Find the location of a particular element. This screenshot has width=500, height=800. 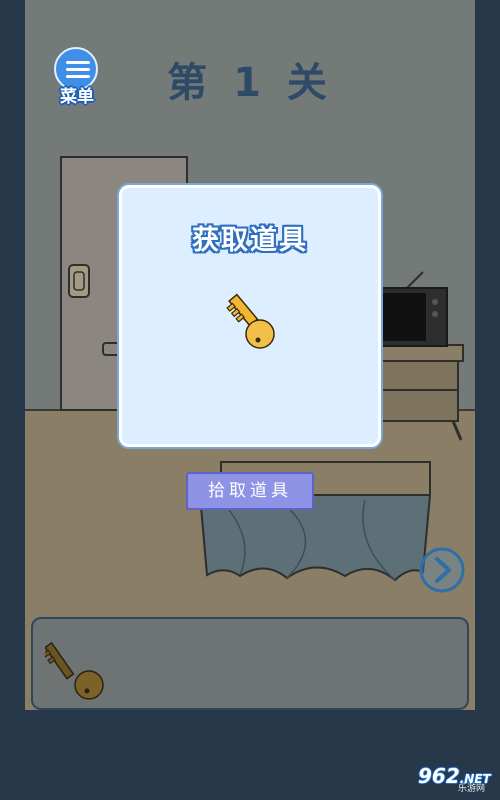

watermark-sub: 乐游网 is located at coordinates (472, 789).